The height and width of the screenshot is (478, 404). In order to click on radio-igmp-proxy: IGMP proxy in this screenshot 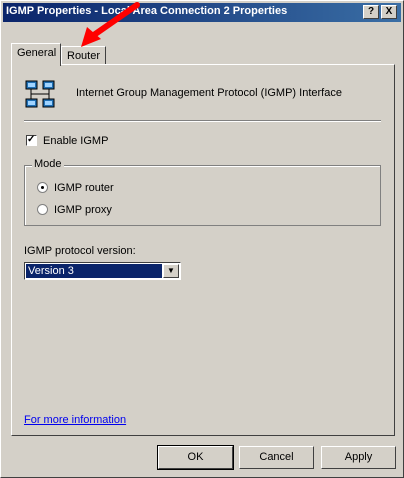, I will do `click(74, 210)`.